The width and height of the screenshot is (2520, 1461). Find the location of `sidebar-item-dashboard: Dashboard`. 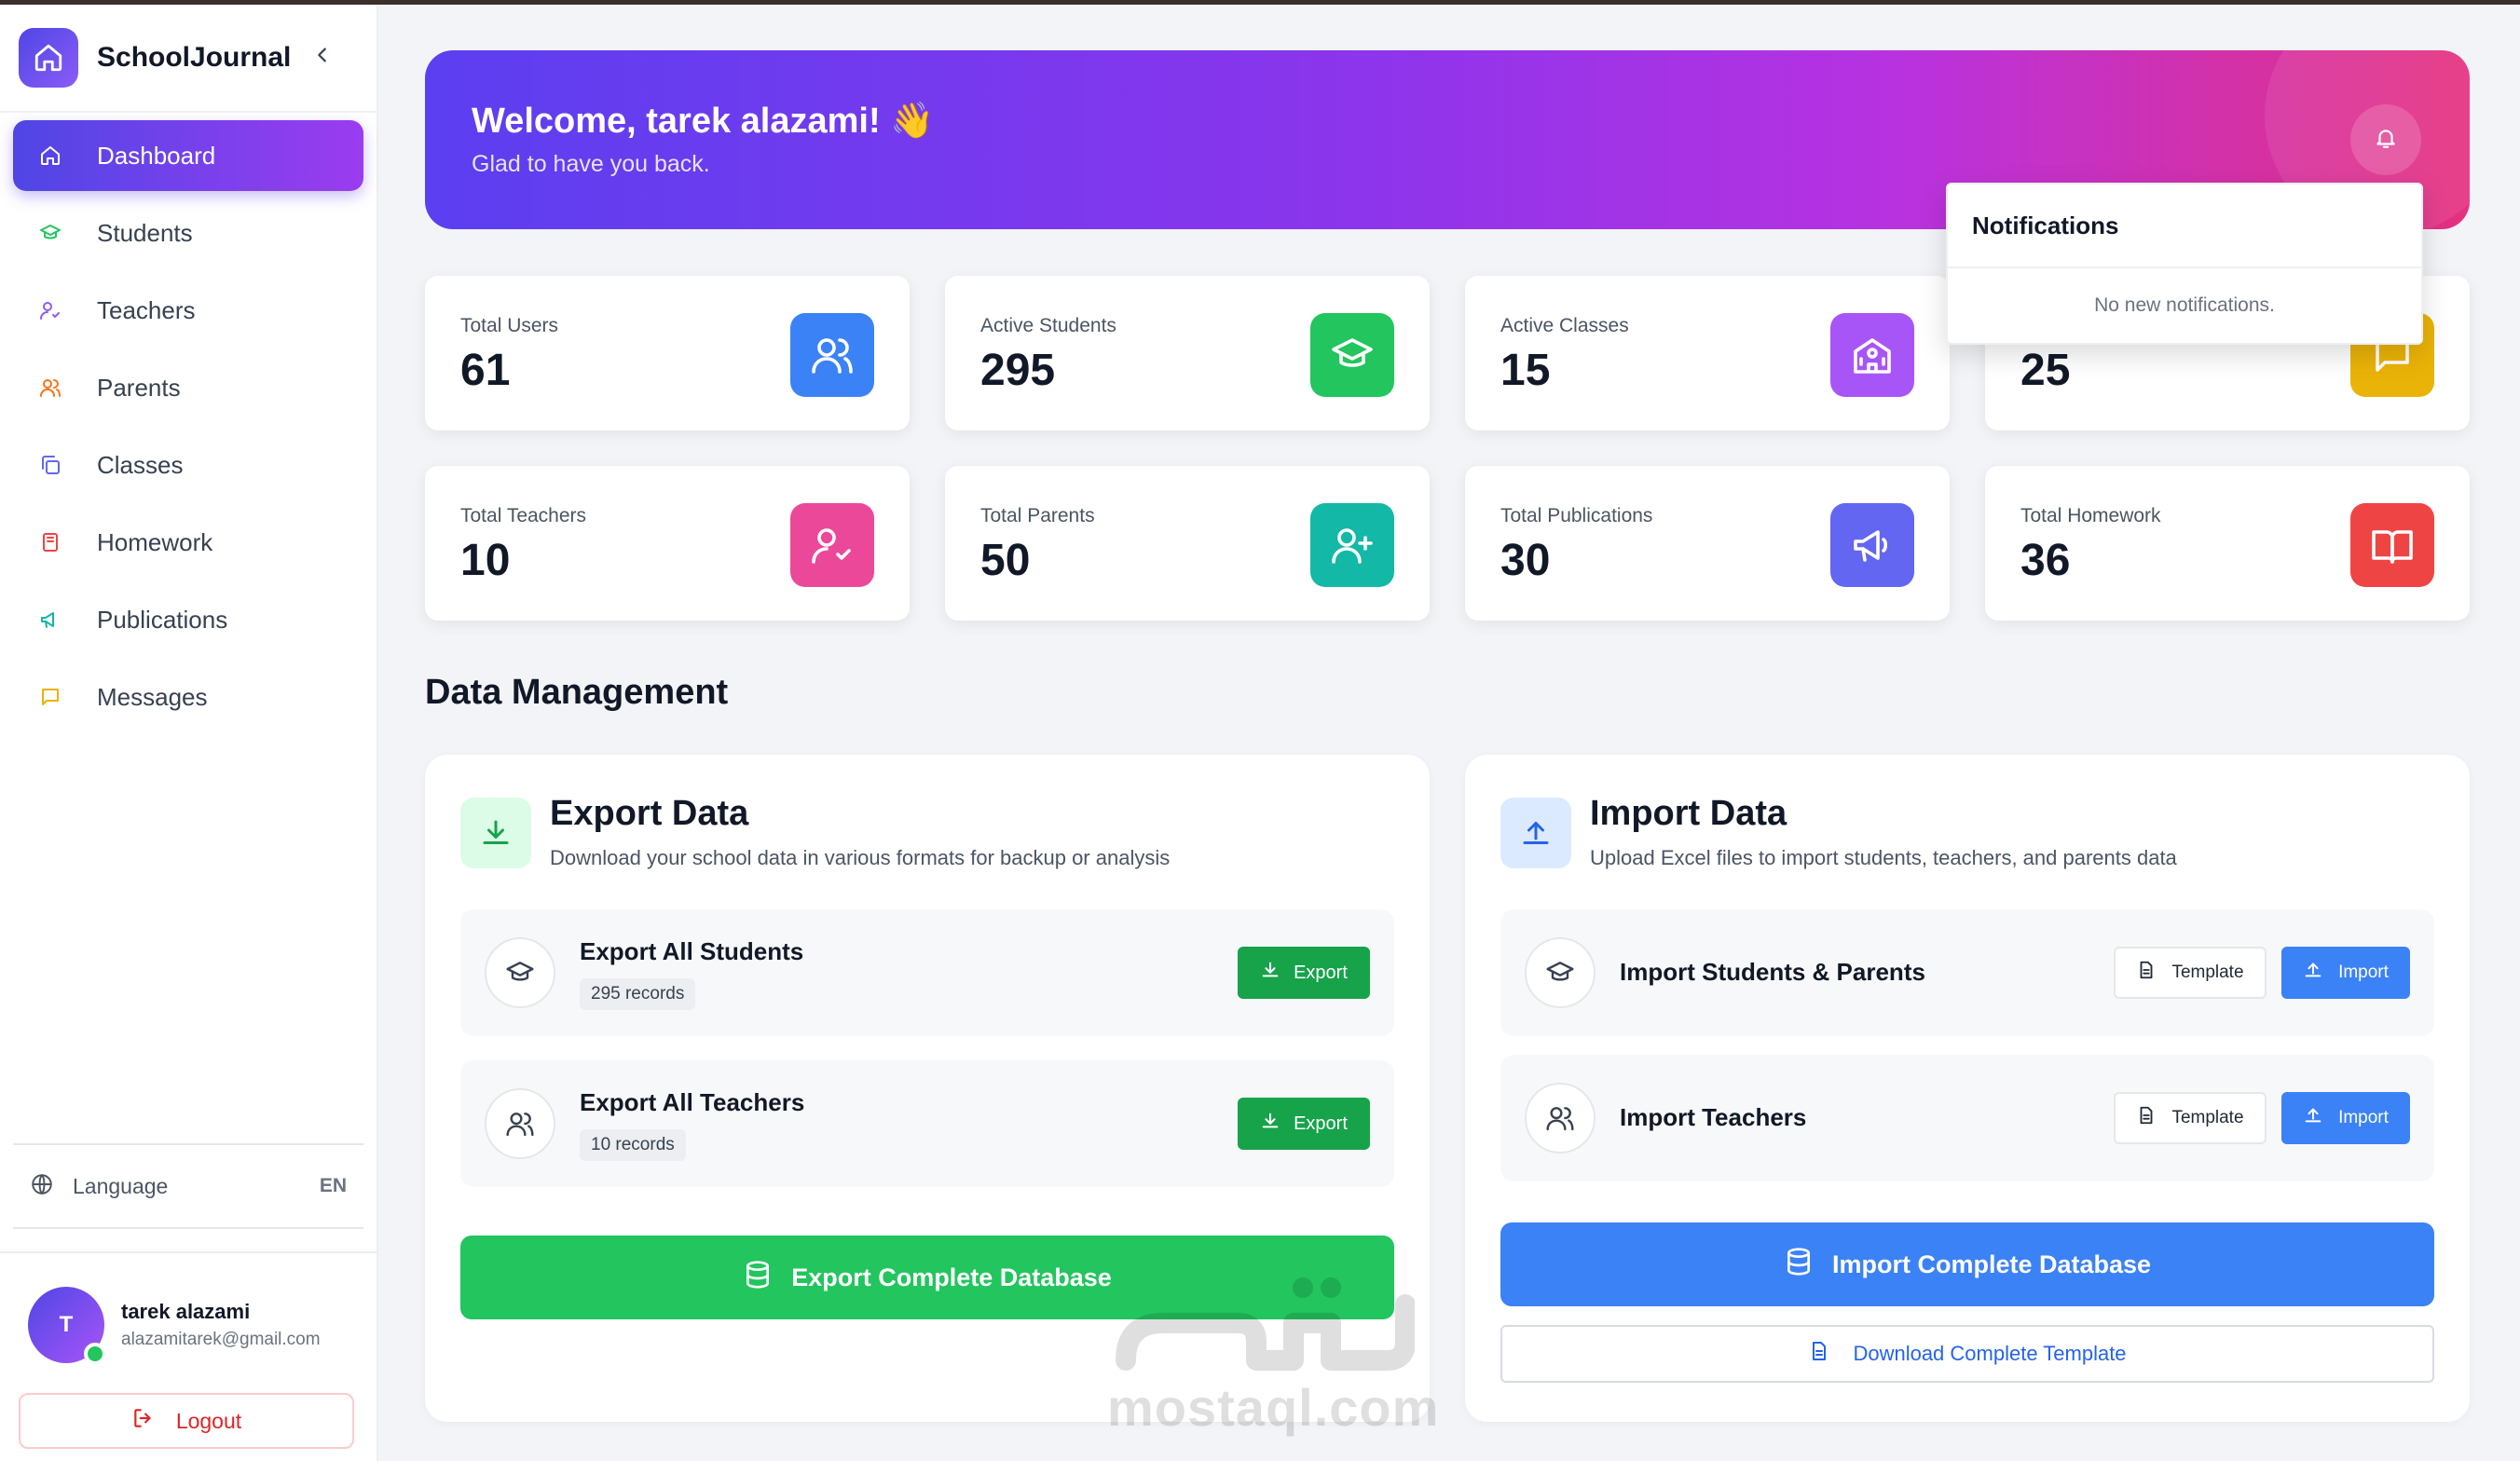

sidebar-item-dashboard: Dashboard is located at coordinates (188, 155).